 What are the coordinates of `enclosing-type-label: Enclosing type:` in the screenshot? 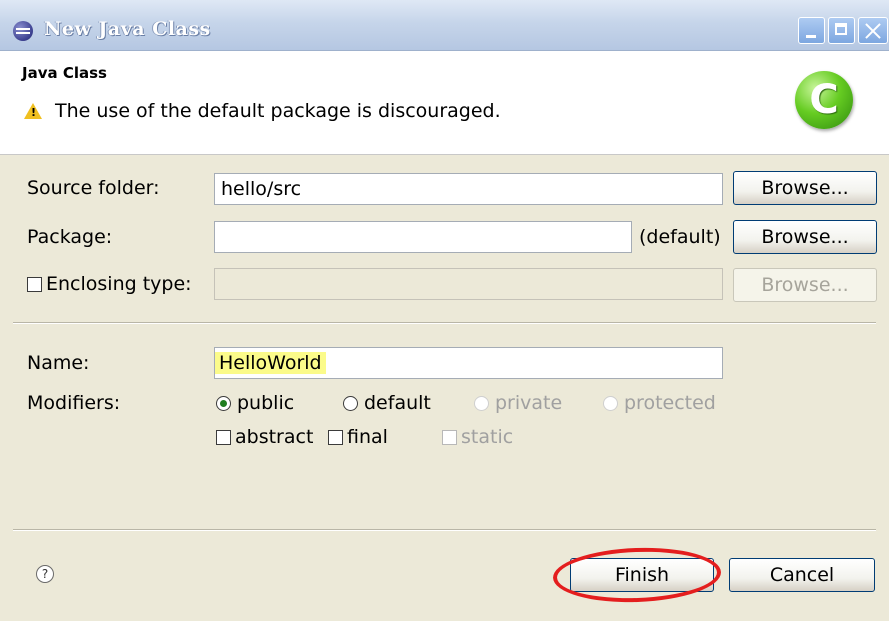 It's located at (119, 284).